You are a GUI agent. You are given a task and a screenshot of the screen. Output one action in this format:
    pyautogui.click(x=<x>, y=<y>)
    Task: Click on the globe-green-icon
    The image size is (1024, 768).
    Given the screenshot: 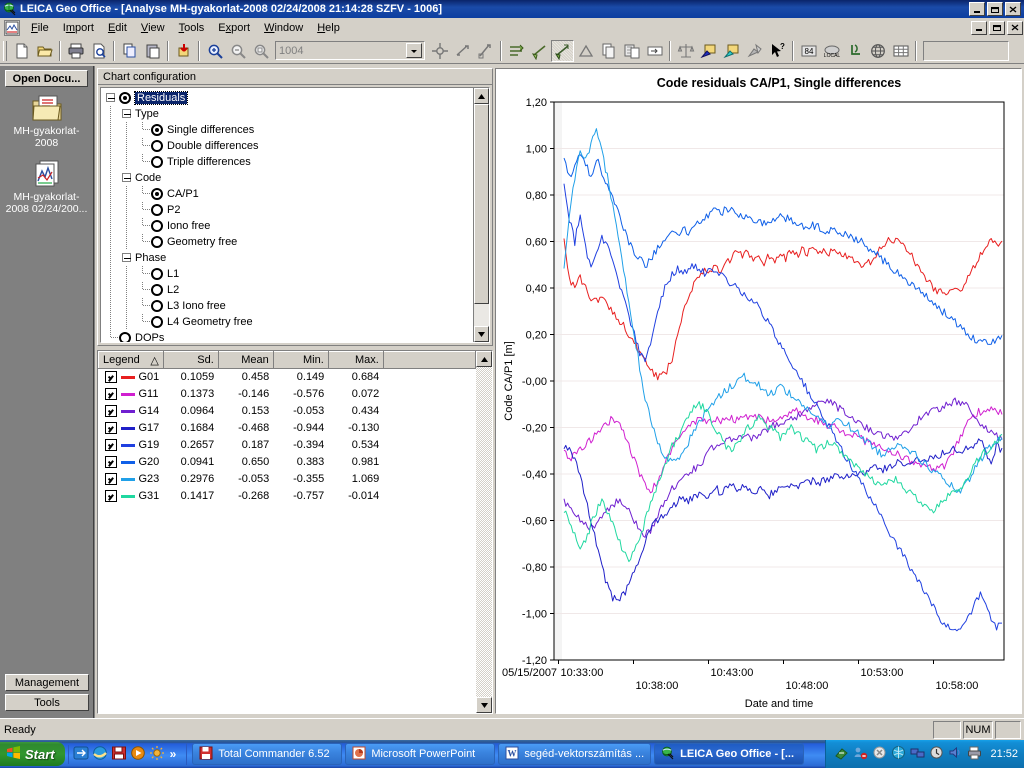 What is the action you would take?
    pyautogui.click(x=898, y=754)
    